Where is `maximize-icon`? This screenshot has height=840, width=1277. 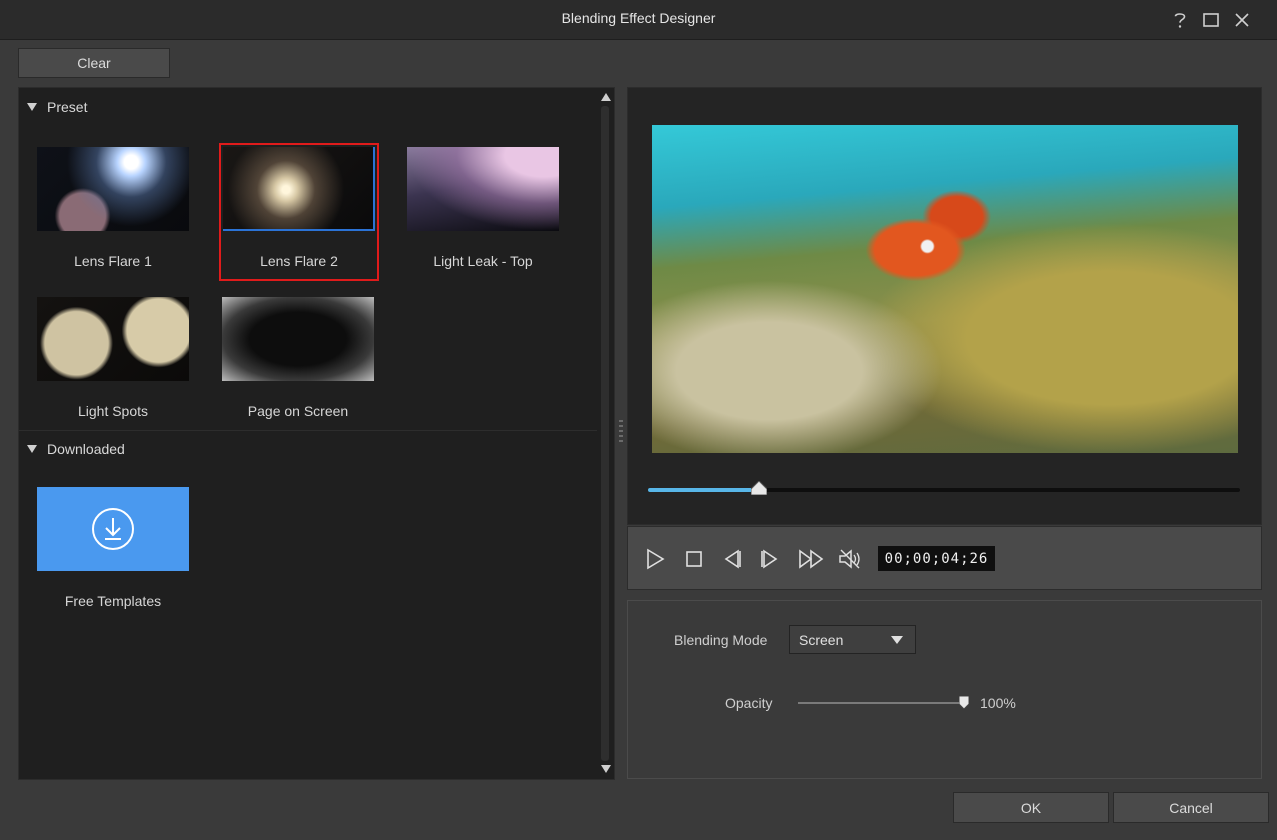 maximize-icon is located at coordinates (1211, 20).